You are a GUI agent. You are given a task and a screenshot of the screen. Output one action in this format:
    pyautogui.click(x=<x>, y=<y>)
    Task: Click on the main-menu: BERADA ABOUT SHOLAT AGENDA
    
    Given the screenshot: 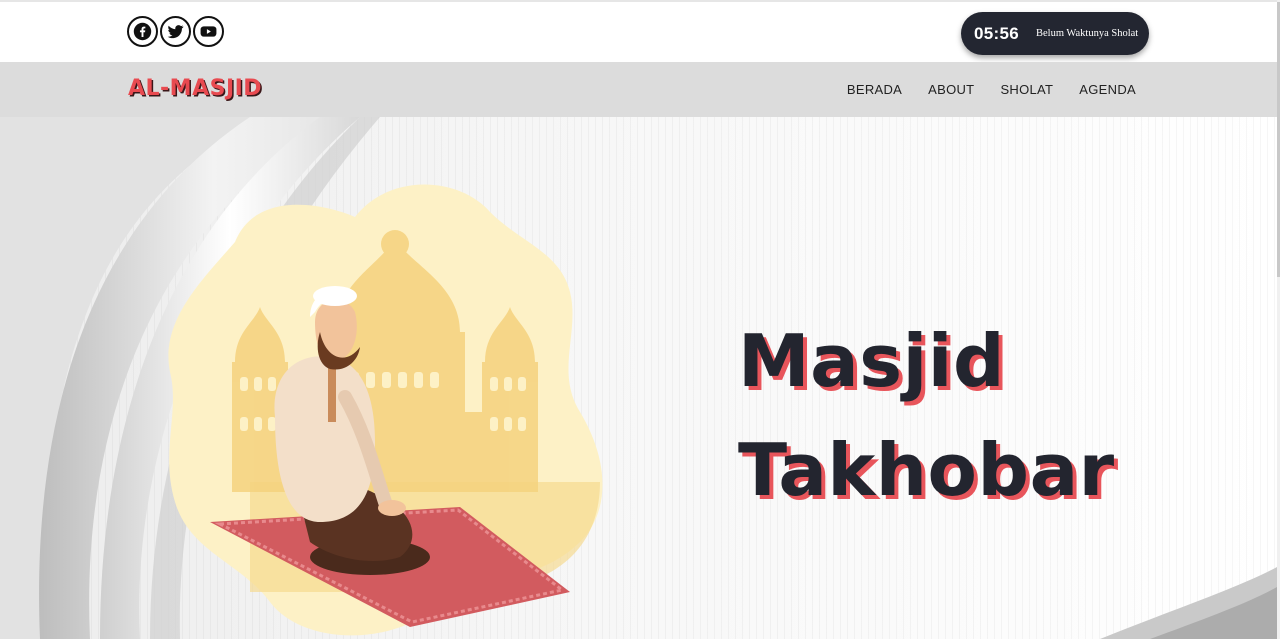 What is the action you would take?
    pyautogui.click(x=991, y=89)
    